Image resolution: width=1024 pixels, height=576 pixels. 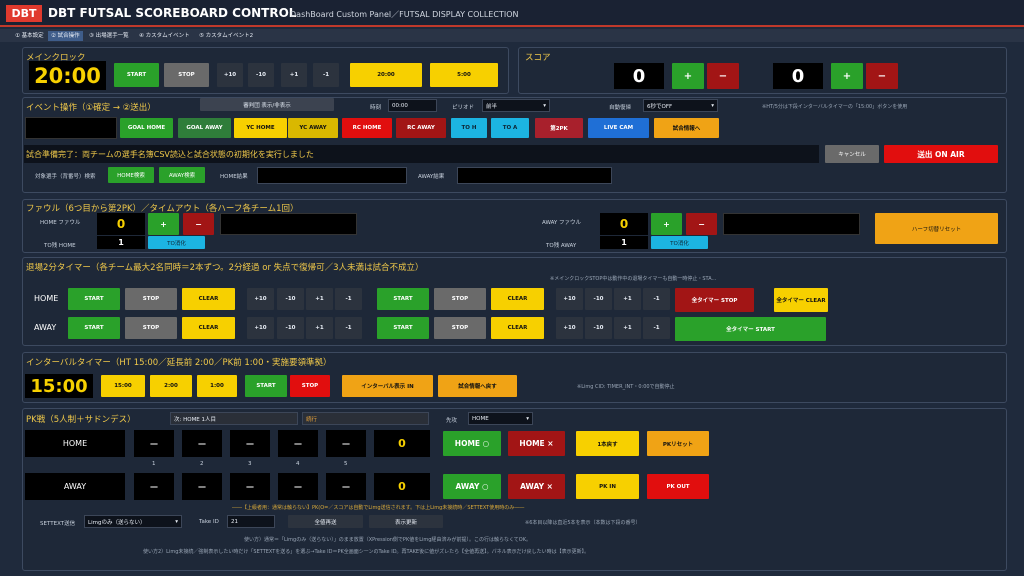 What do you see at coordinates (171, 386) in the screenshot?
I see `interval-preset-2-button: 2:00` at bounding box center [171, 386].